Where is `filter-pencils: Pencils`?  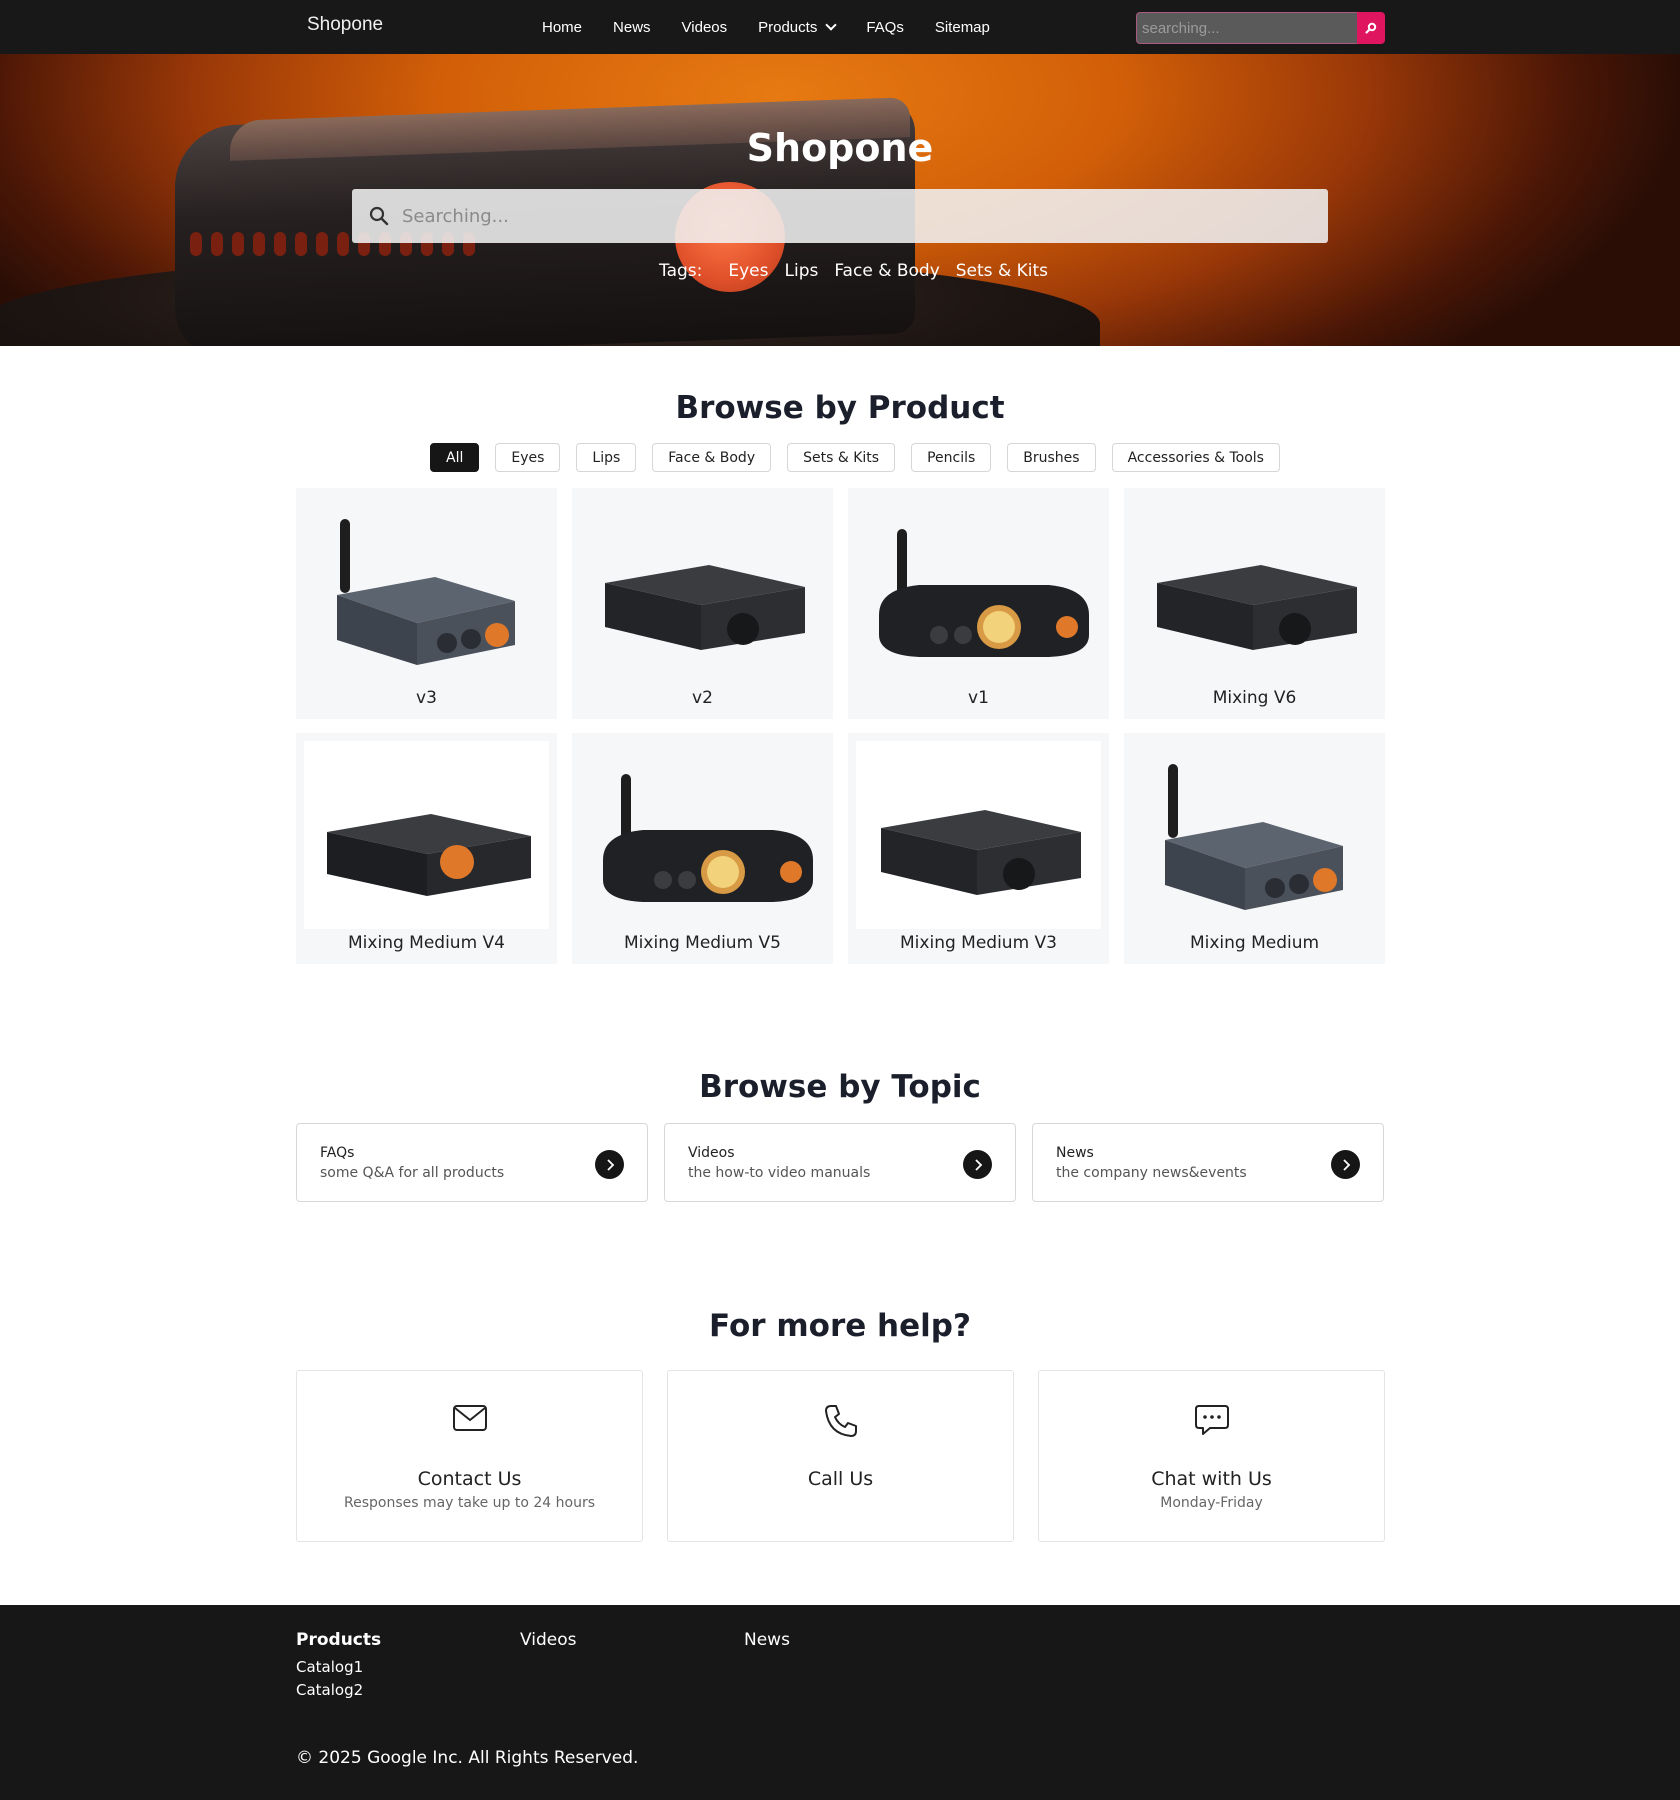 filter-pencils: Pencils is located at coordinates (951, 457).